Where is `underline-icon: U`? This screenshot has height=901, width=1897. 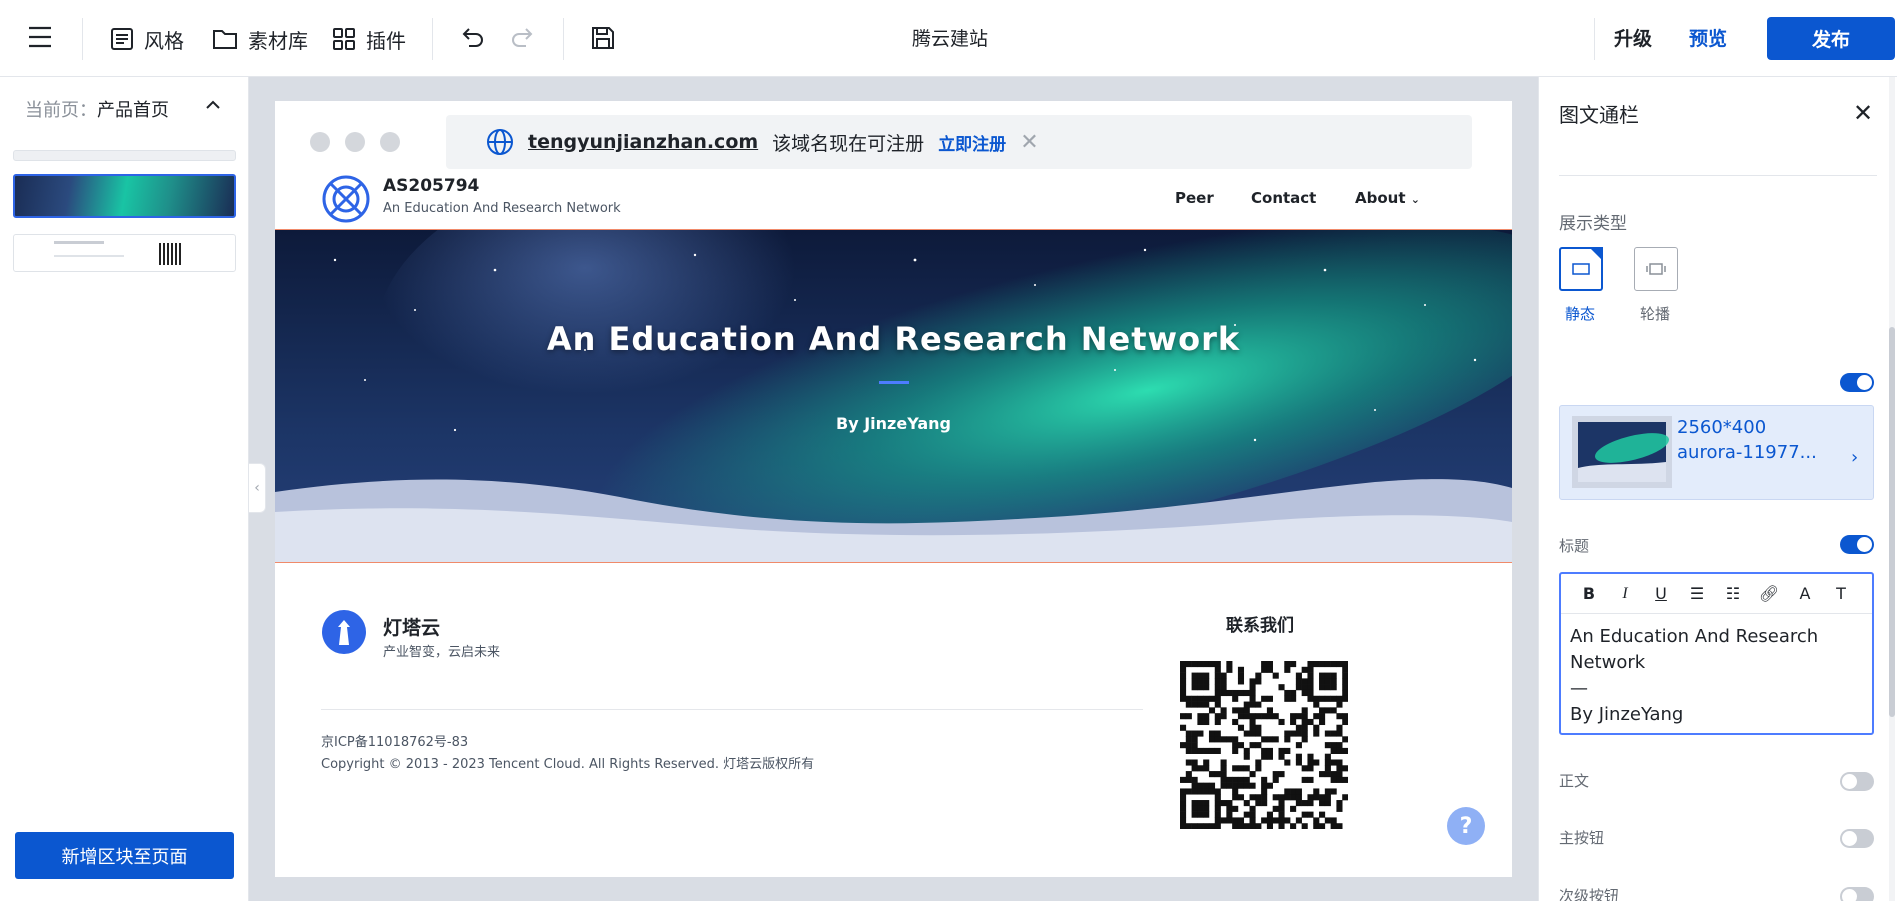
underline-icon: U is located at coordinates (1661, 593).